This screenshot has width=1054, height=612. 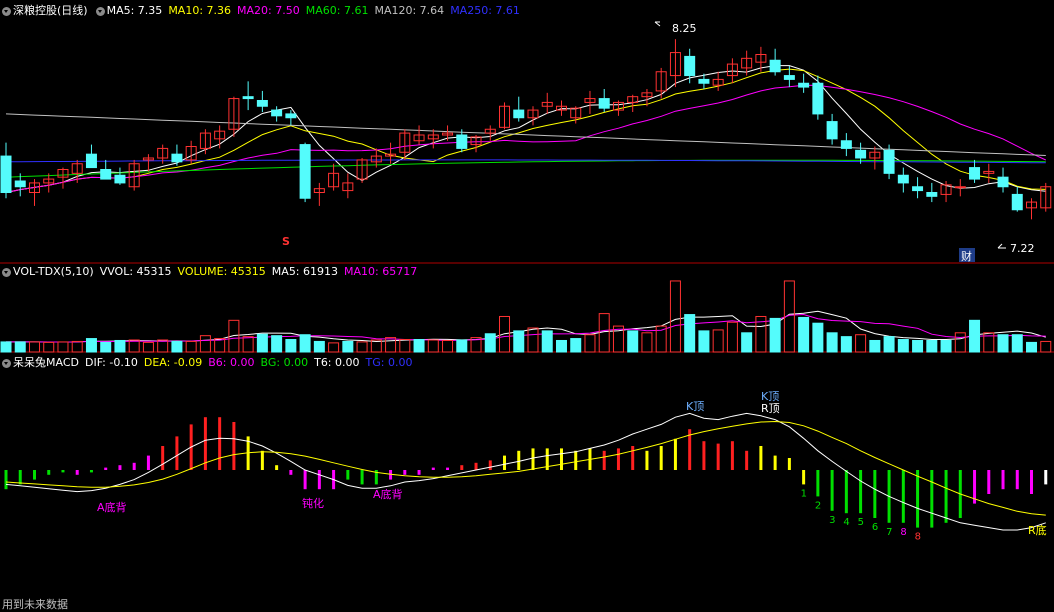 What do you see at coordinates (53, 272) in the screenshot?
I see `volume-indicator-title: VOL-TDX(5,10)` at bounding box center [53, 272].